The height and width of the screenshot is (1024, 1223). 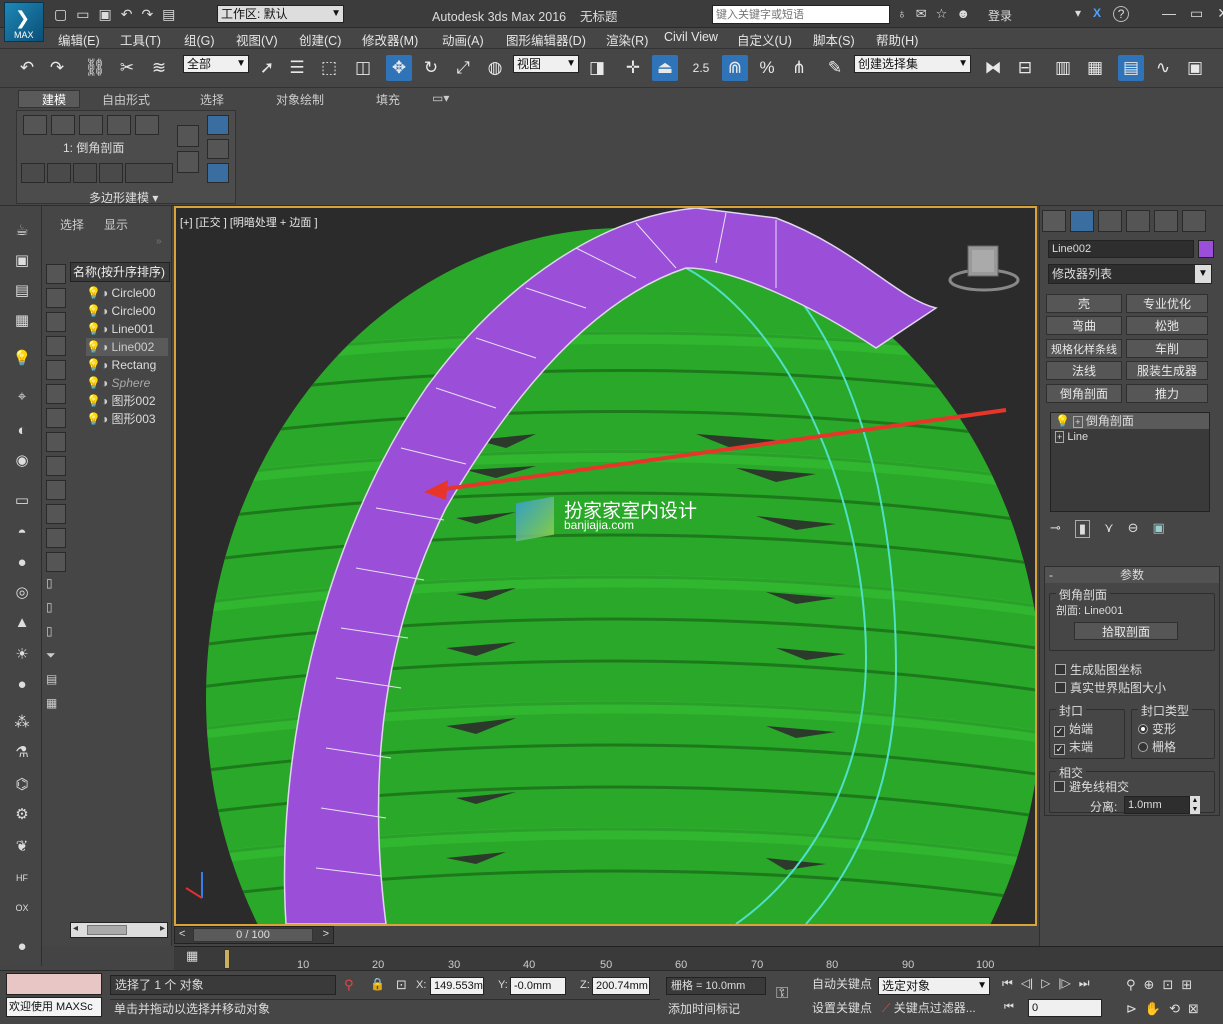 What do you see at coordinates (546, 64) in the screenshot?
I see `ref-coord-select: 视图 ▼` at bounding box center [546, 64].